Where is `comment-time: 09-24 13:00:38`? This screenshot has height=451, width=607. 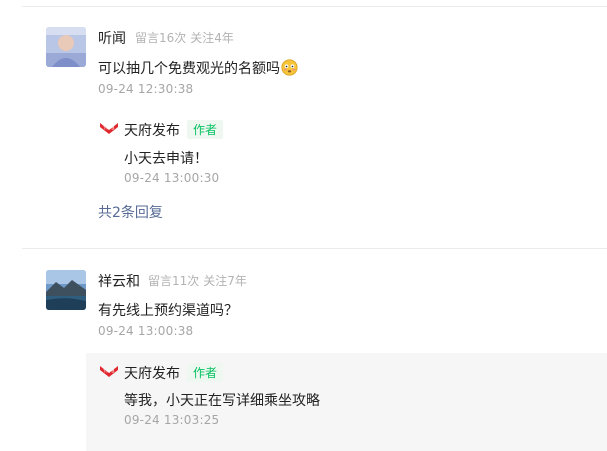
comment-time: 09-24 13:00:38 is located at coordinates (146, 331).